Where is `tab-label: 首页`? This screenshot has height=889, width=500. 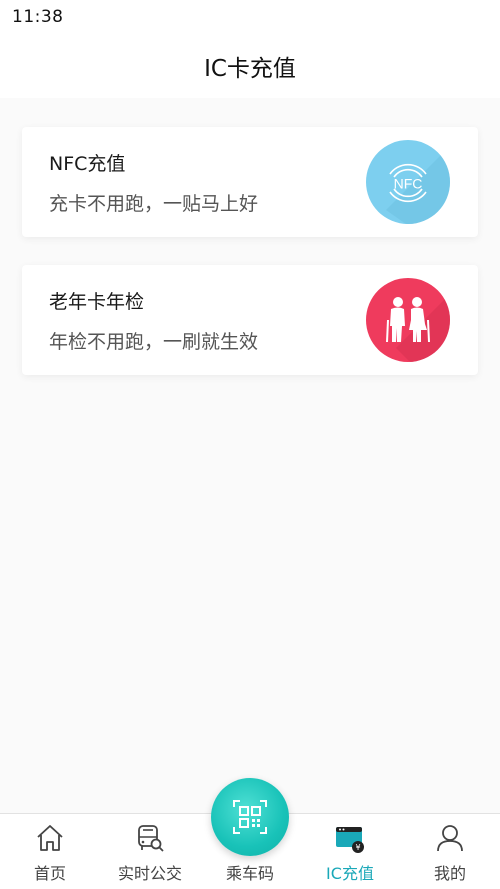 tab-label: 首页 is located at coordinates (49, 873).